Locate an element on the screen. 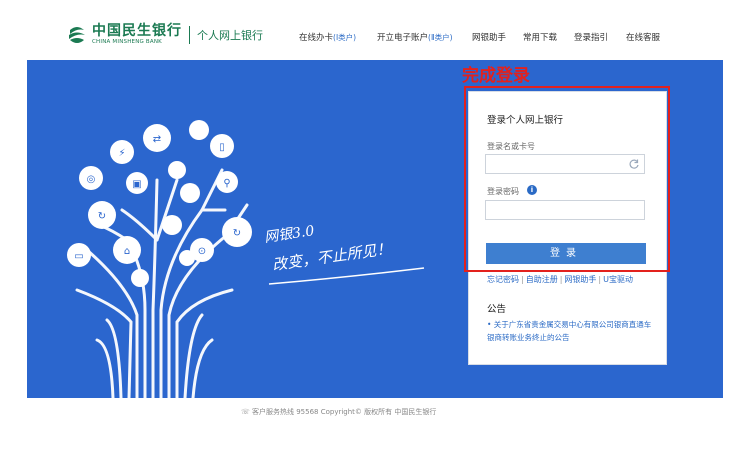 The image size is (750, 466). nav-online-service: 在线客服 is located at coordinates (643, 37).